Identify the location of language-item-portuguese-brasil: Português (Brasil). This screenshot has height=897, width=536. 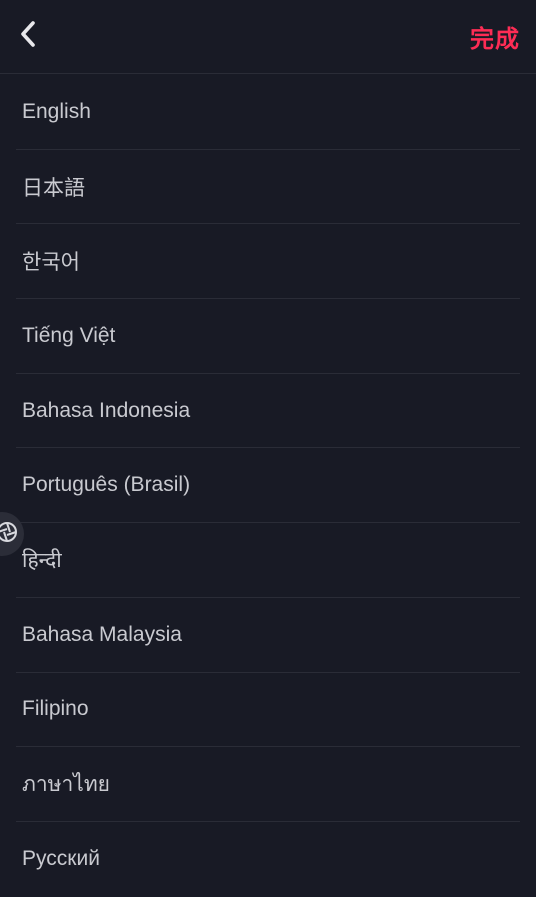
(268, 486).